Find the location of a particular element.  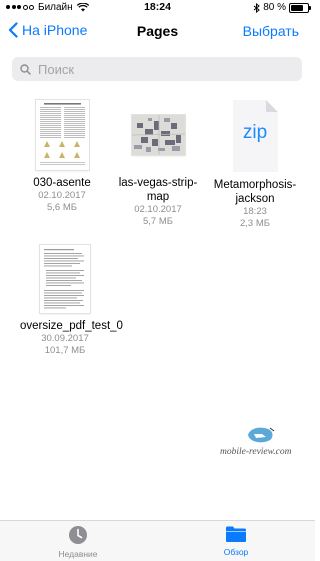

file-item: 030-asente 02.10.2017 5,6 МБ is located at coordinates (62, 157).